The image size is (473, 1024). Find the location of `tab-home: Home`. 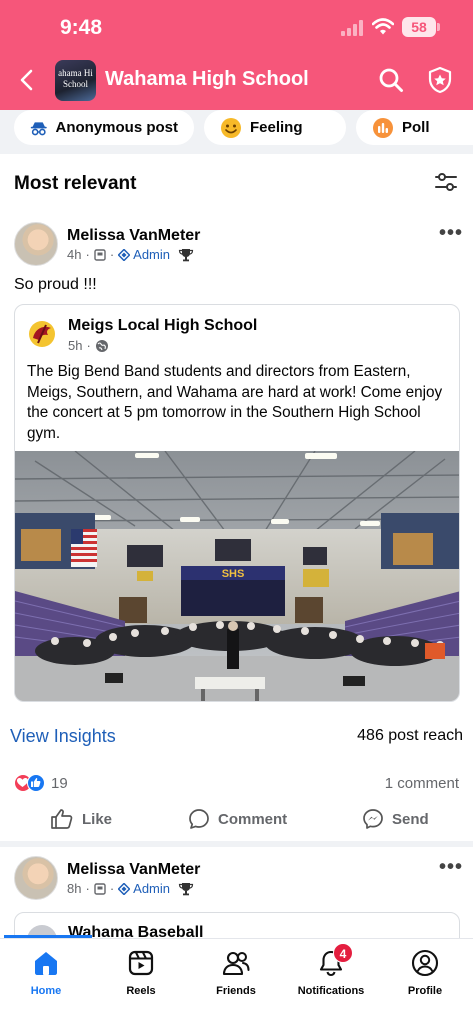

tab-home: Home is located at coordinates (46, 973).